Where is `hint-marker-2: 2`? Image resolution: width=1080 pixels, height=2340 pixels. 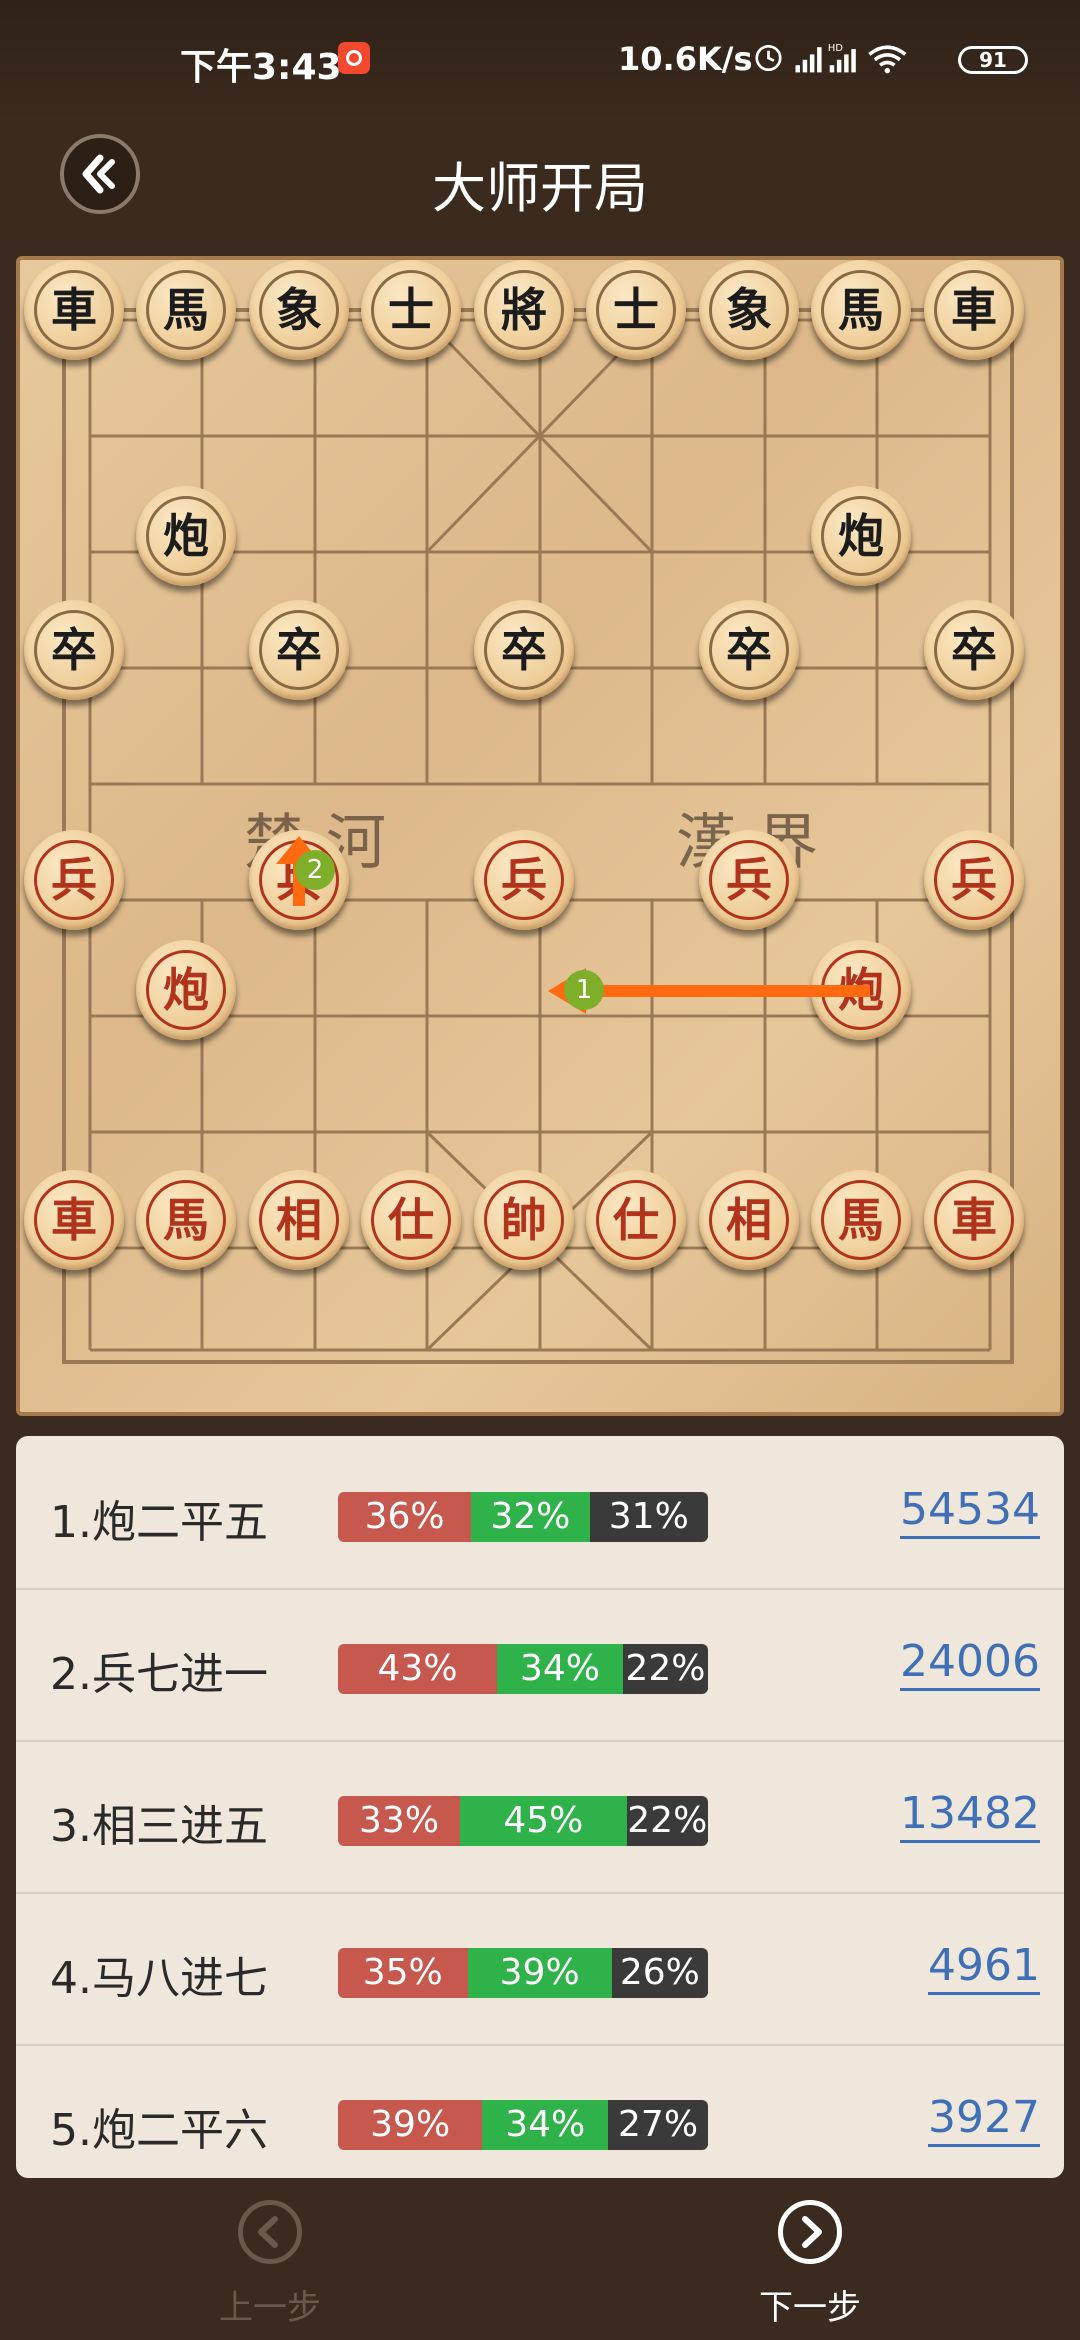
hint-marker-2: 2 is located at coordinates (315, 870).